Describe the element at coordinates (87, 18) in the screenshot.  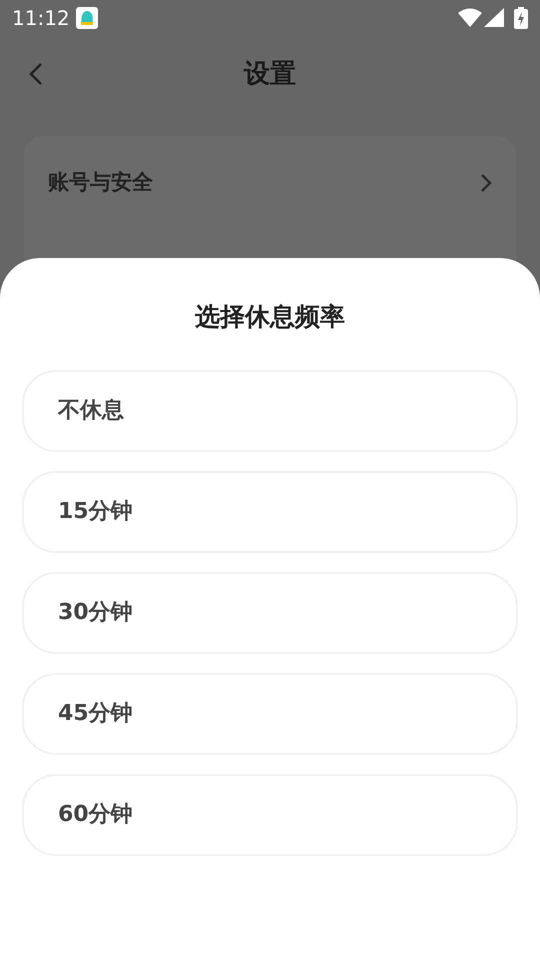
I see `app-icon` at that location.